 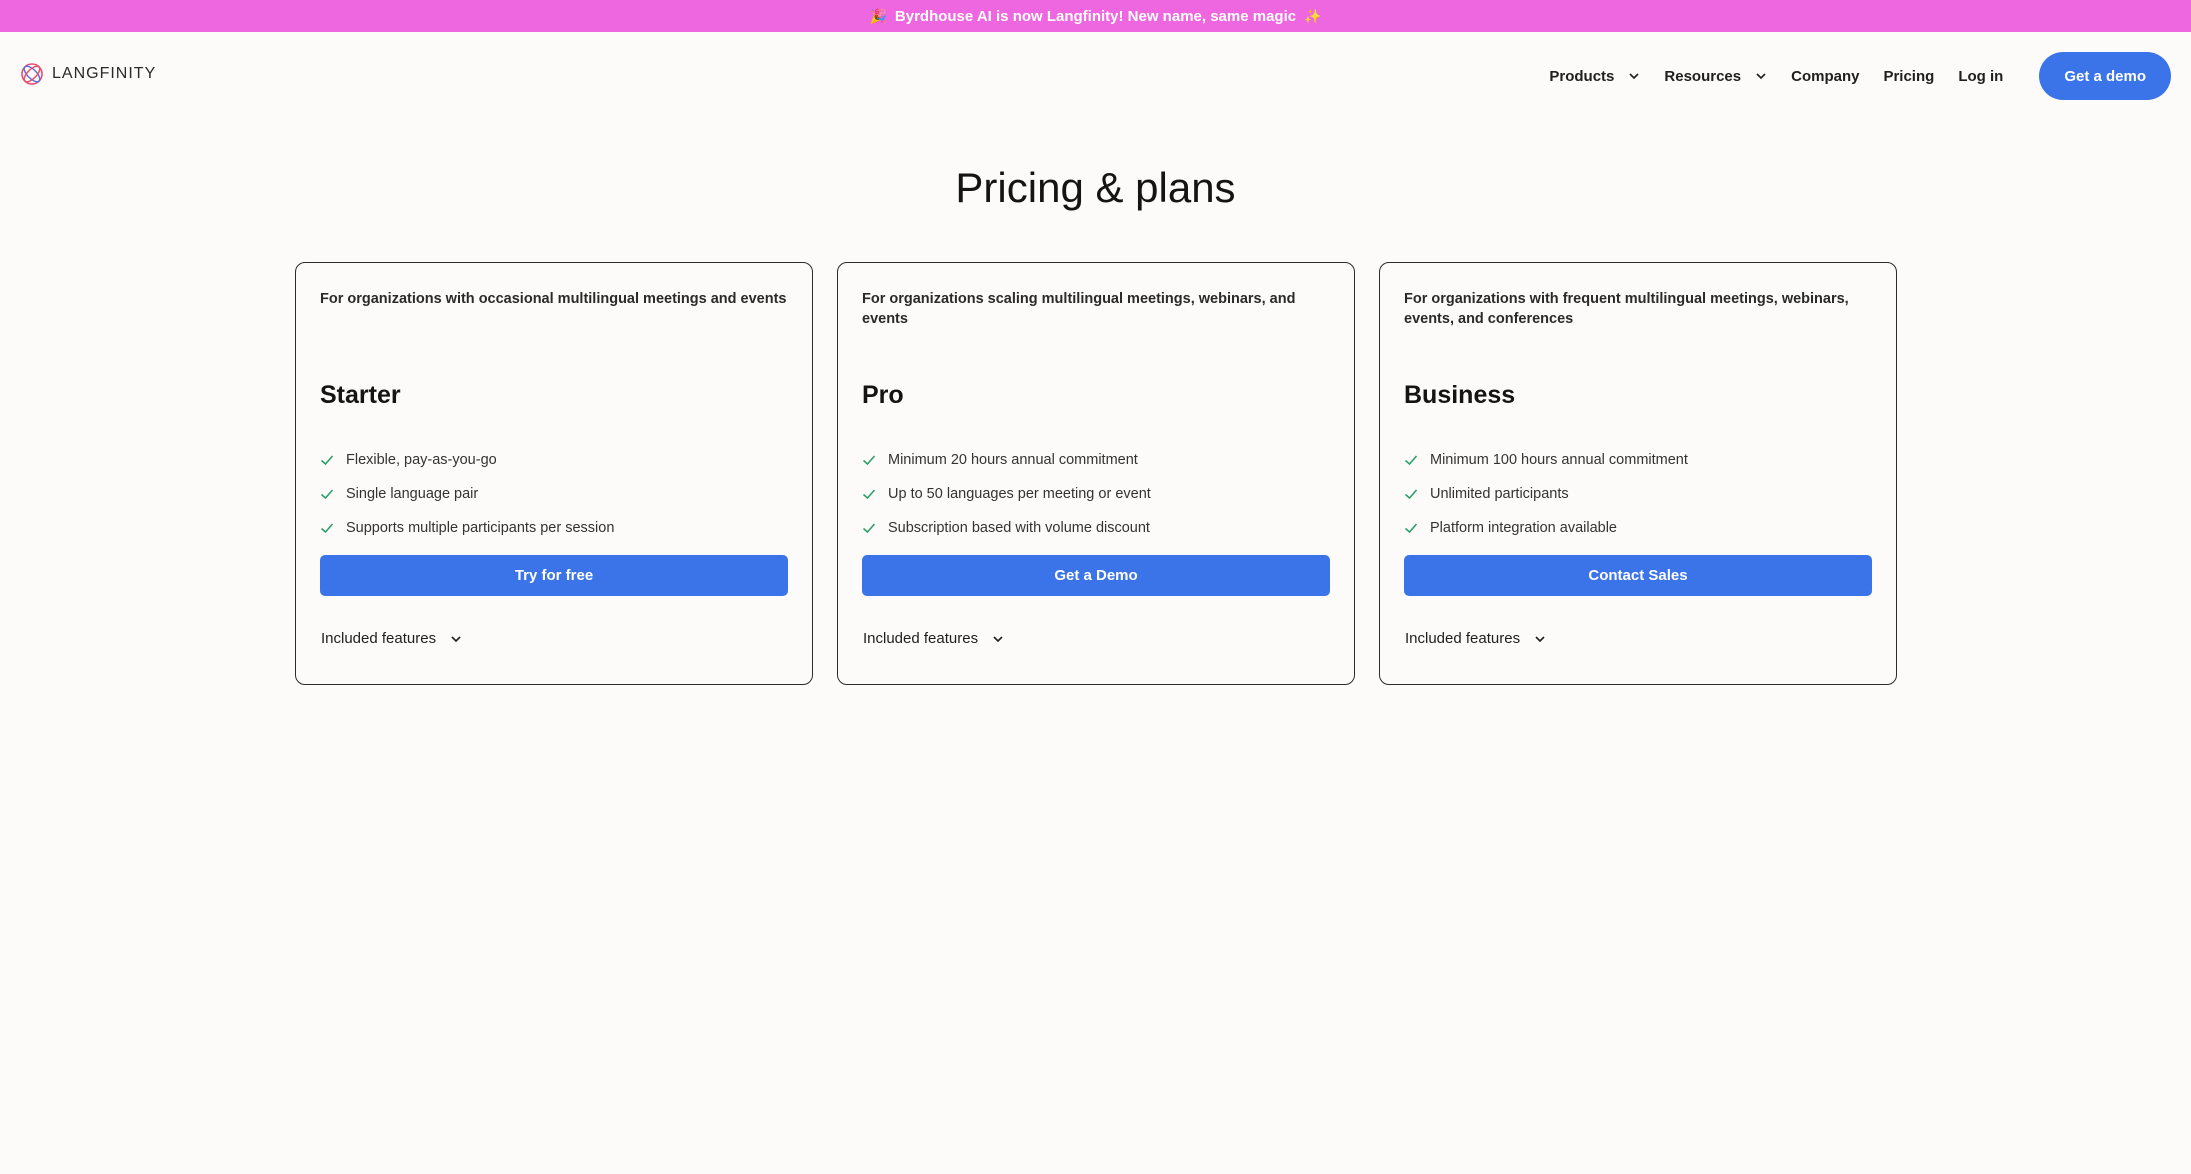 I want to click on nav-products: Products, so click(x=1594, y=76).